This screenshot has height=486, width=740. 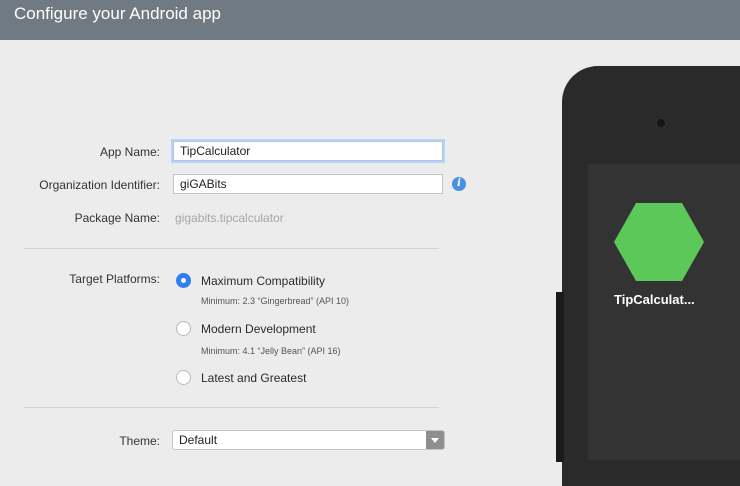 What do you see at coordinates (275, 301) in the screenshot?
I see `radio-sub-maximum-compatibility: Minimum: 2.3 “Gingerbread” (API 10)` at bounding box center [275, 301].